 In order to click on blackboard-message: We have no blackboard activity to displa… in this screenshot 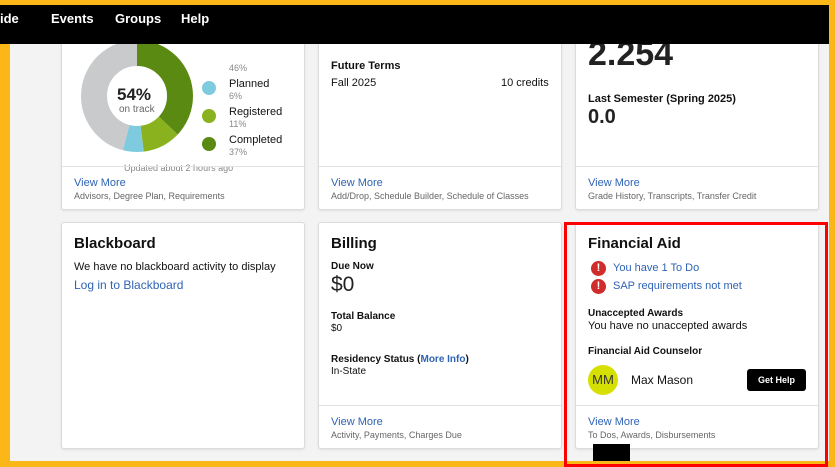, I will do `click(175, 267)`.